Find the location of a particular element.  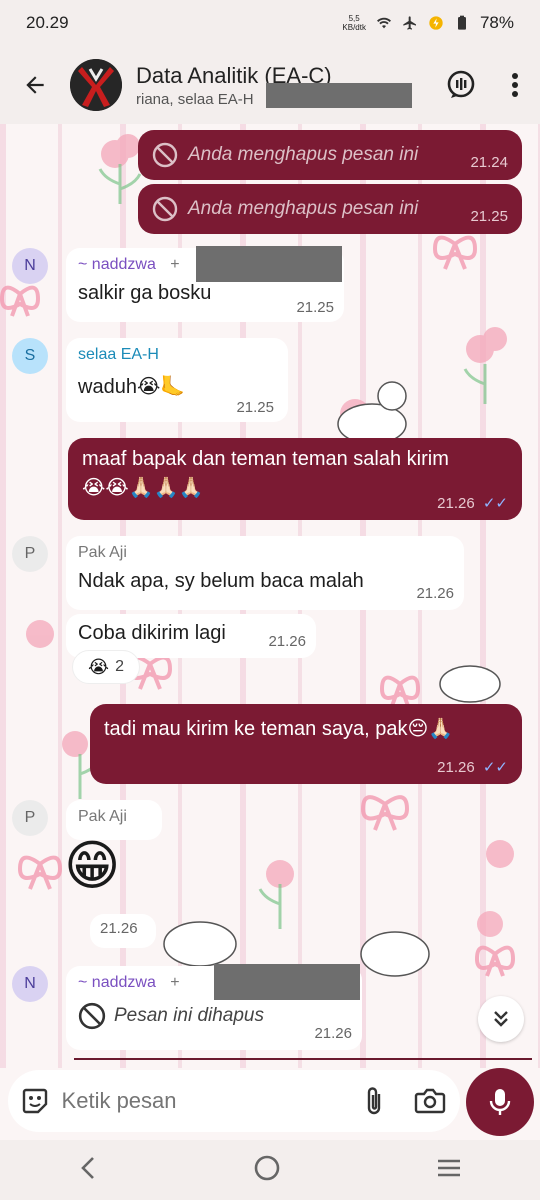

reaction-chip: 😭 2 is located at coordinates (106, 667).